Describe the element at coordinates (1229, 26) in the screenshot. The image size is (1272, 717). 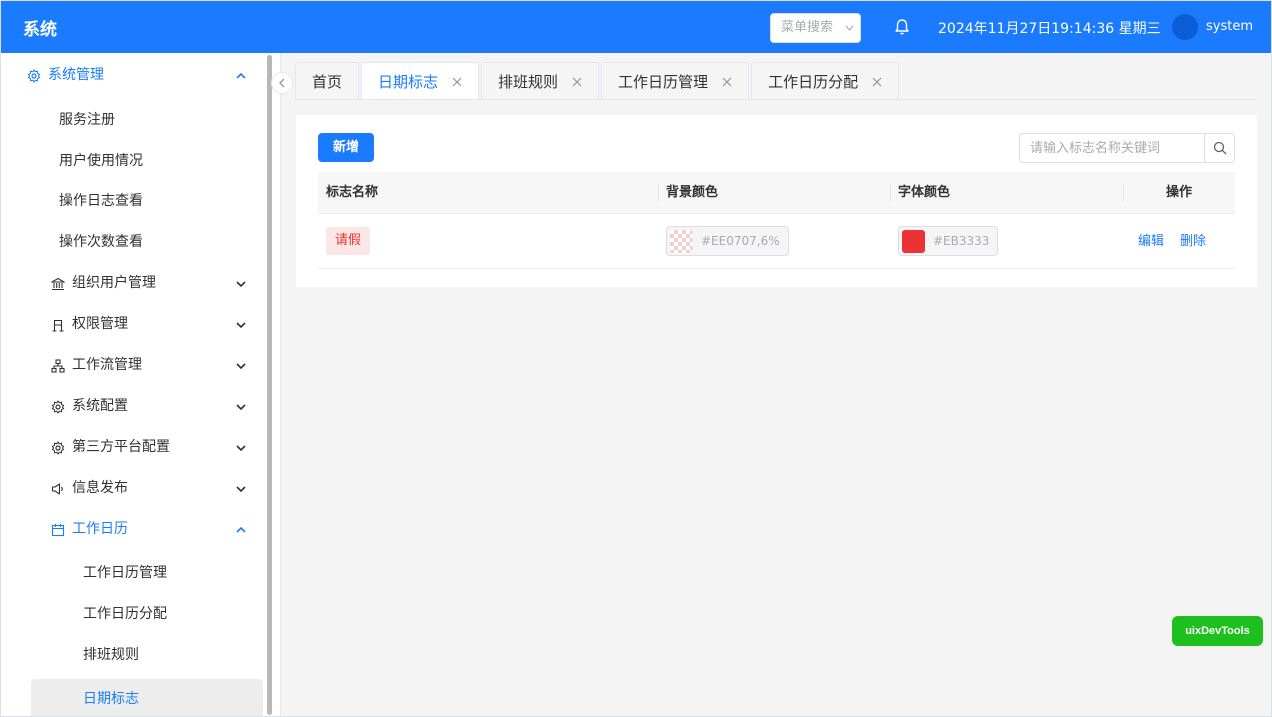
I see `username: system` at that location.